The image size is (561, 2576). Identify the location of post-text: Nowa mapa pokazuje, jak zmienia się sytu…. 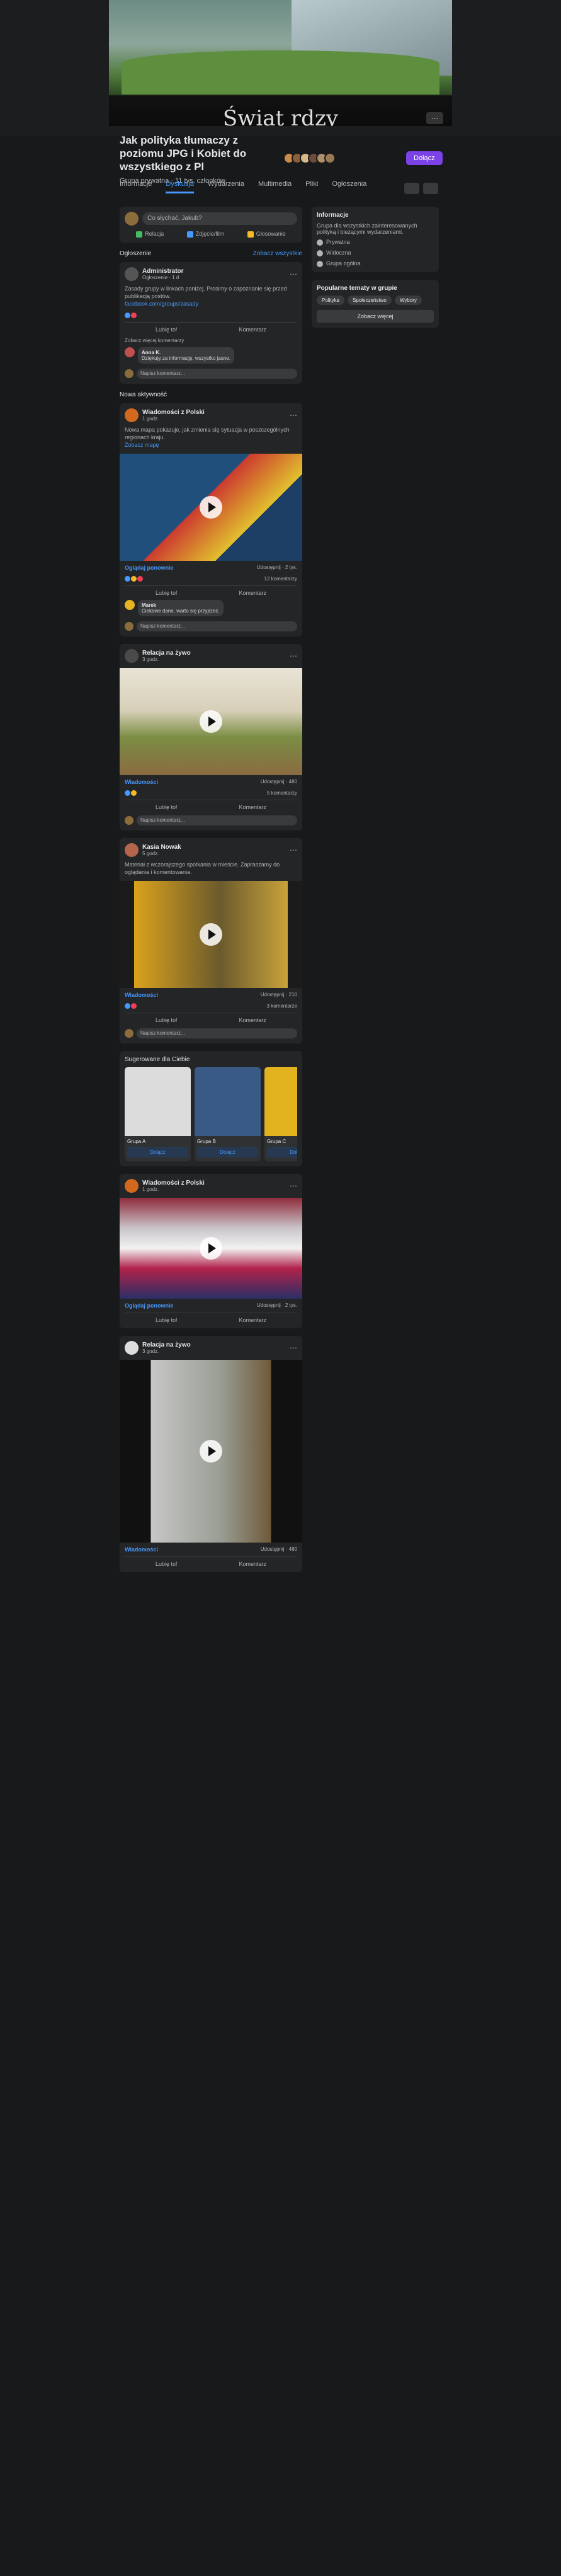
(207, 437).